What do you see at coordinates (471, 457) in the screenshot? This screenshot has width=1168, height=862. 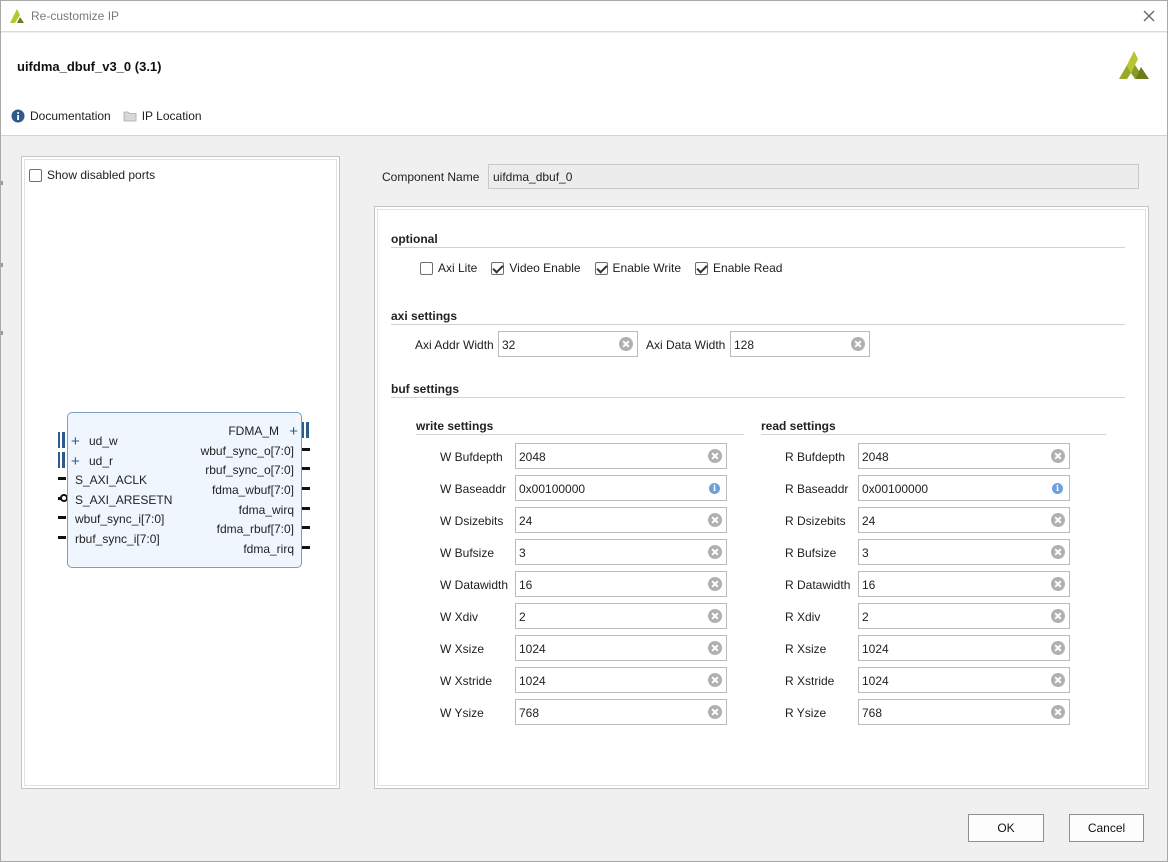 I see `write-field-label: W Bufdepth` at bounding box center [471, 457].